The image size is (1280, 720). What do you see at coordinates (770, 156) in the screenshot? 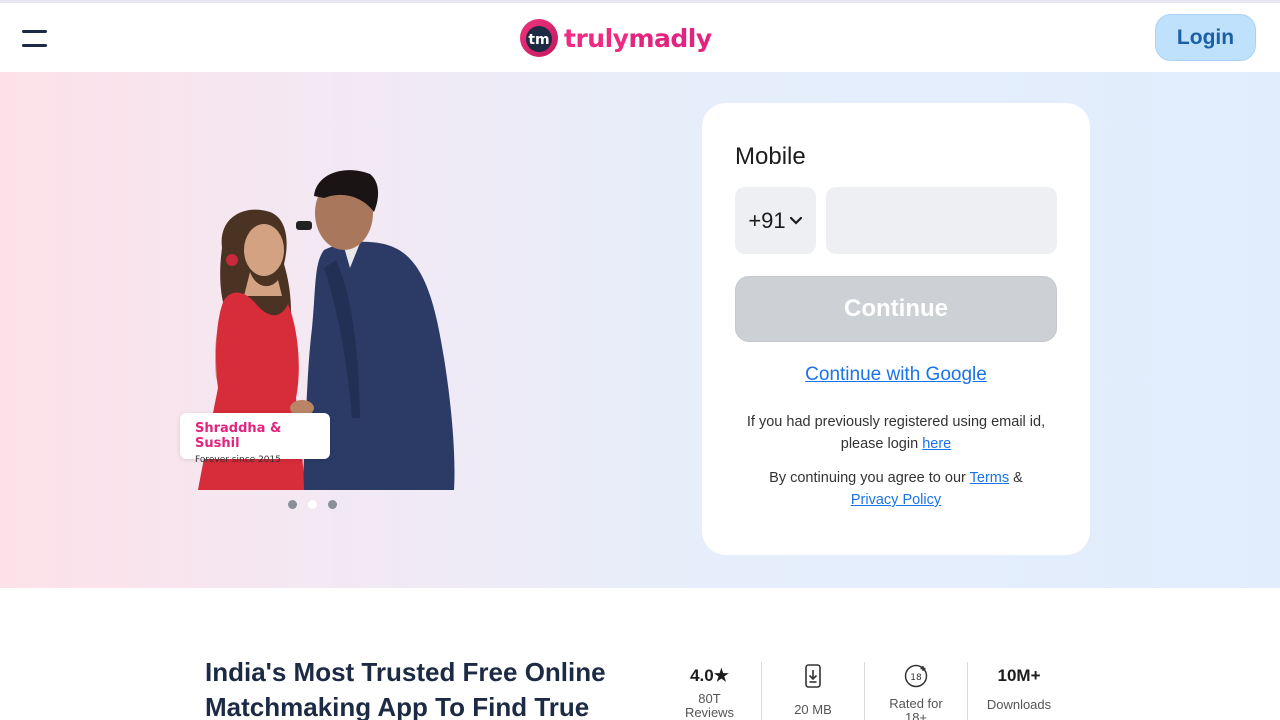
I see `mobile-label: Mobile` at bounding box center [770, 156].